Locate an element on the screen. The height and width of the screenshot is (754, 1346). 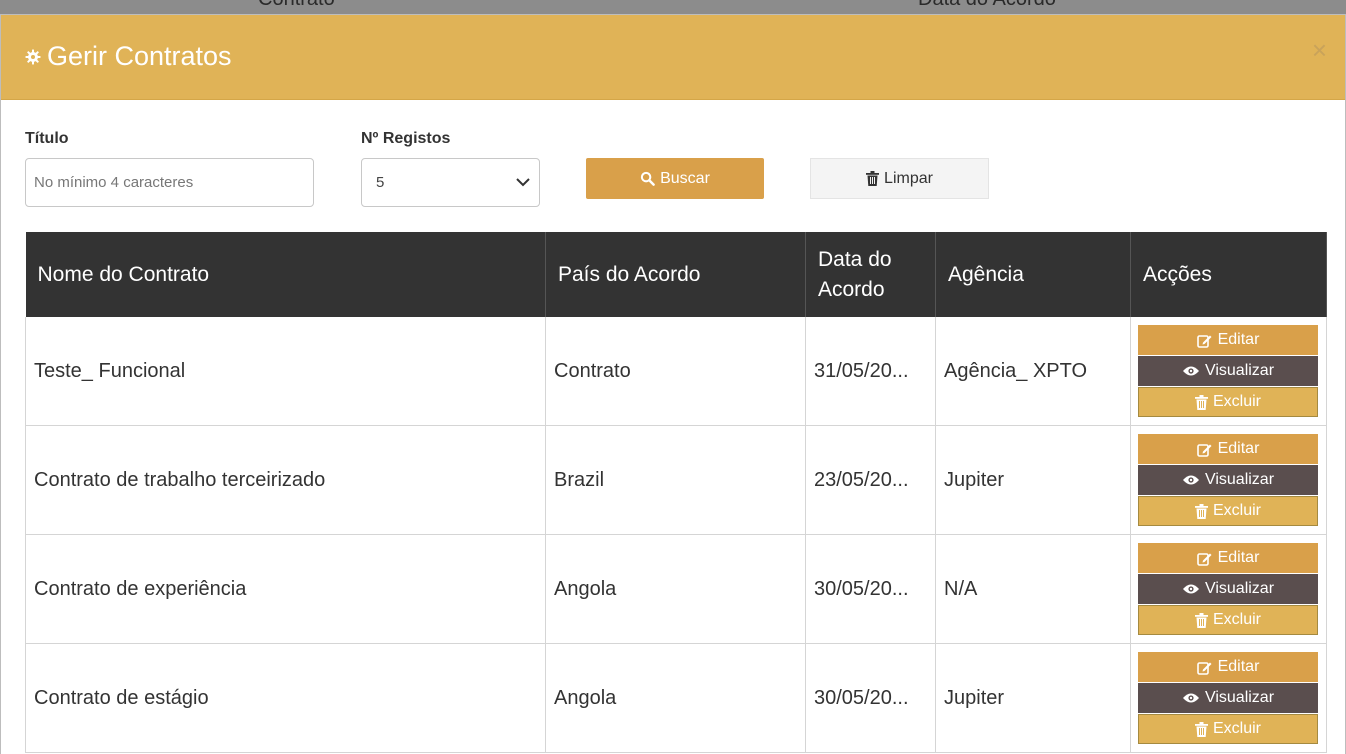
column-header-name: Nome do Contrato is located at coordinates (285, 274).